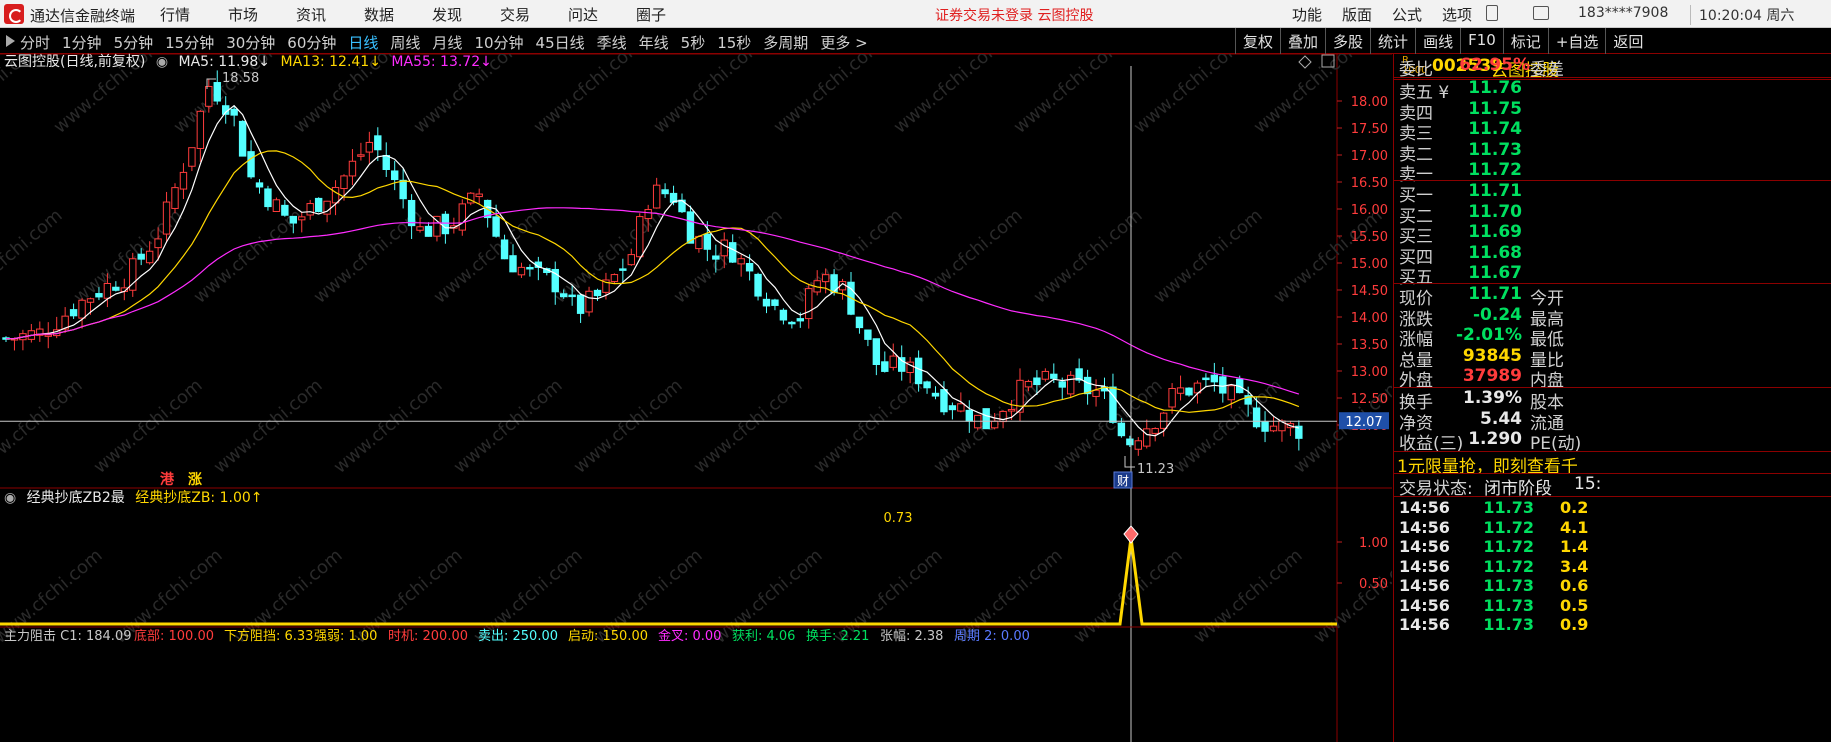 The height and width of the screenshot is (742, 1831). I want to click on tick-price: 11.73, so click(1508, 585).